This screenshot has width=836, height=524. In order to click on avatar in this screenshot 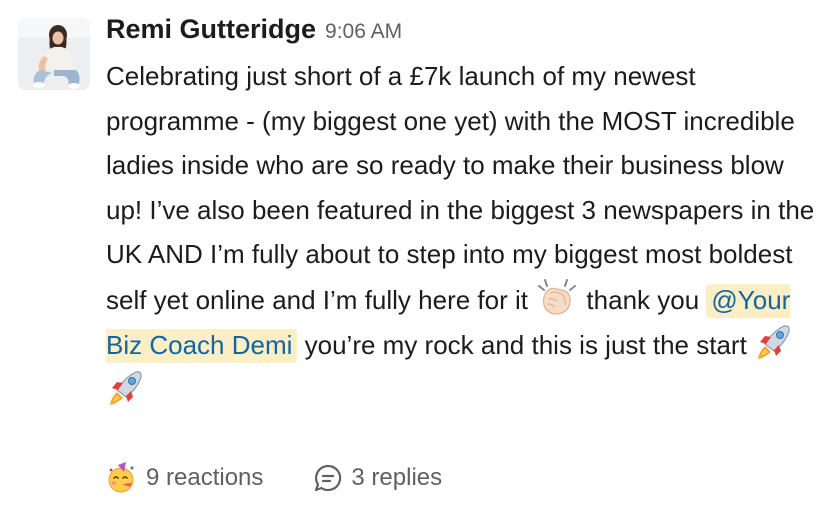, I will do `click(54, 54)`.